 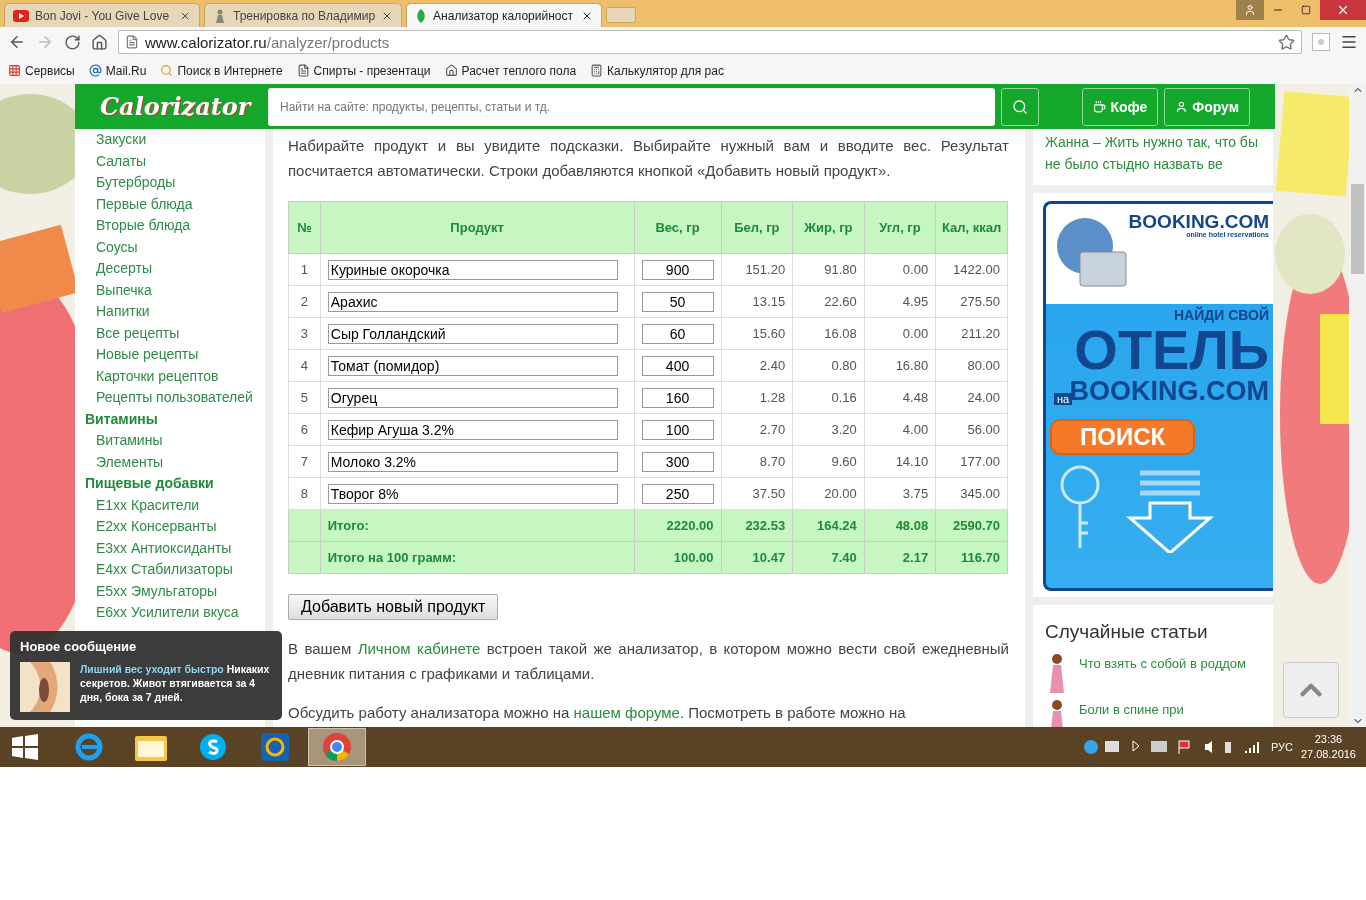 What do you see at coordinates (175, 140) in the screenshot?
I see `sidebar-link: Закуски` at bounding box center [175, 140].